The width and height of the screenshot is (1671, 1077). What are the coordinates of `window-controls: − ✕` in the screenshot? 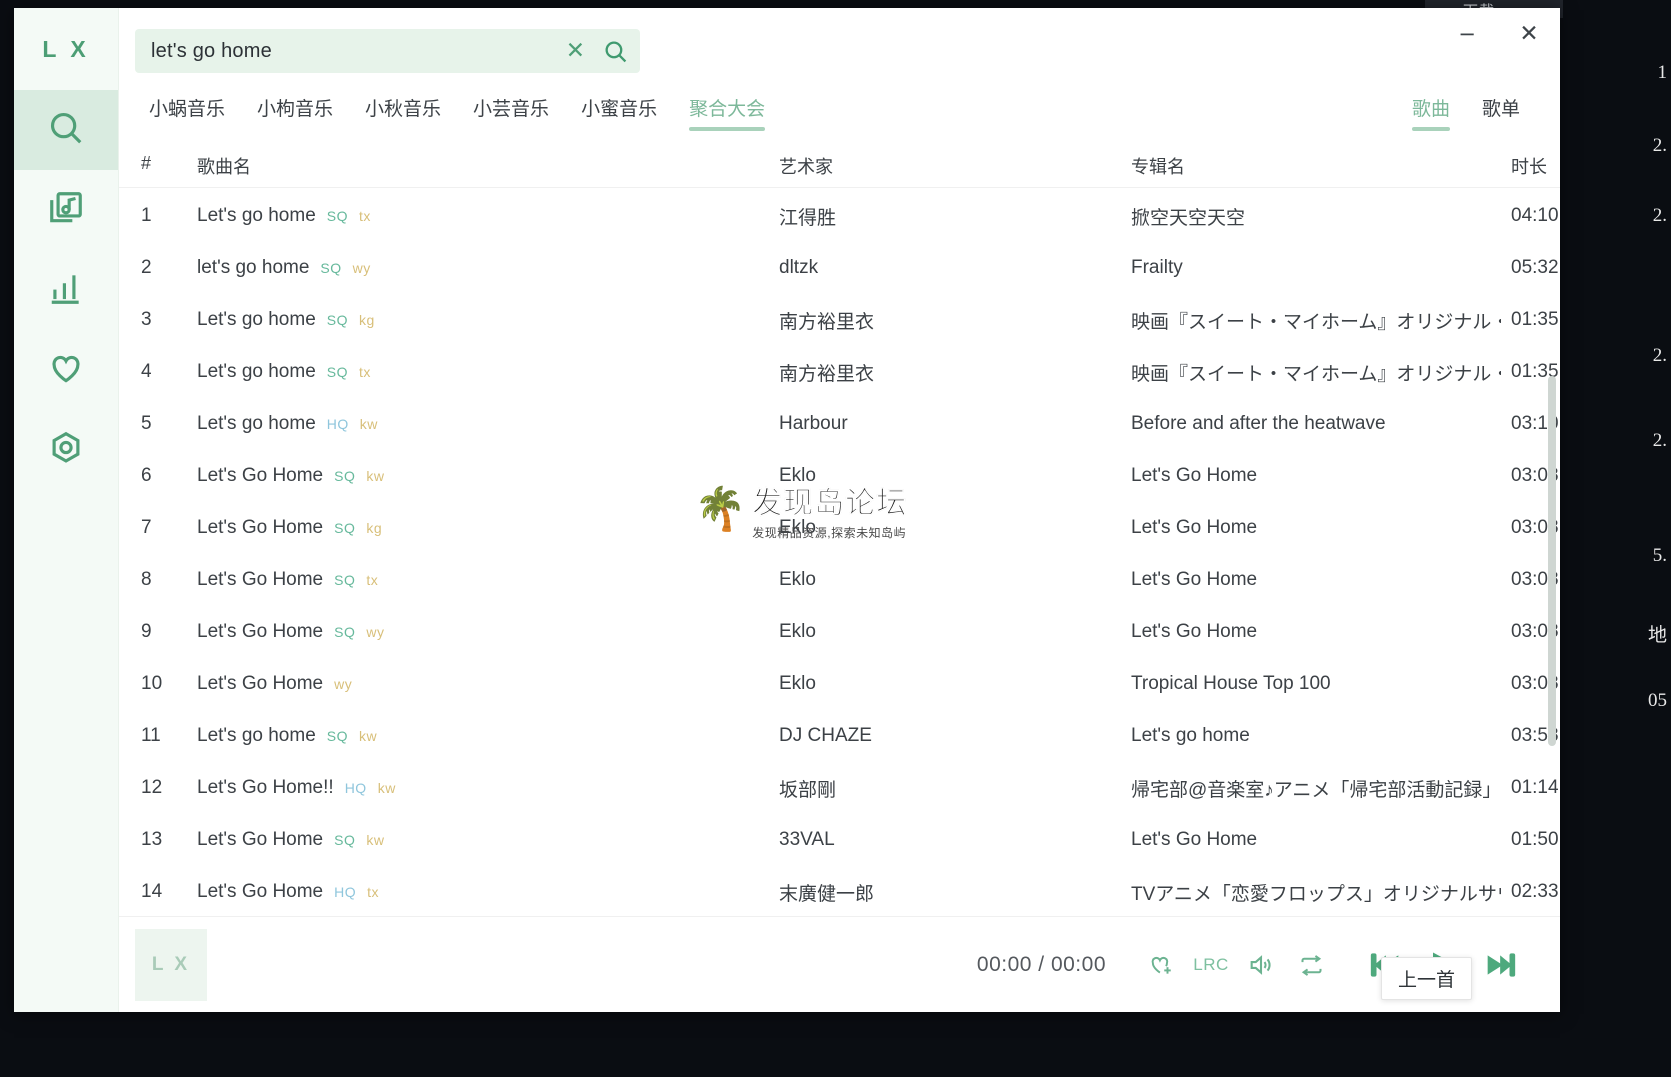 It's located at (1498, 34).